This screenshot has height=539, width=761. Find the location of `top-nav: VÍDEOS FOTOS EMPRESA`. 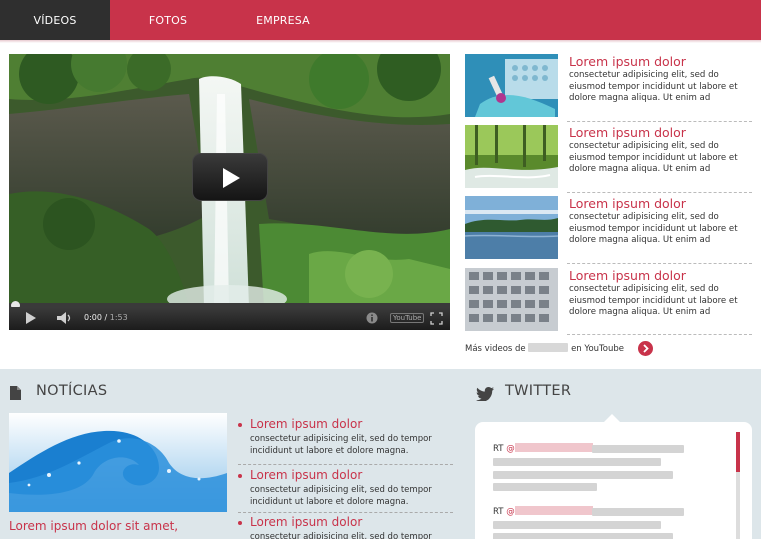

top-nav: VÍDEOS FOTOS EMPRESA is located at coordinates (380, 20).